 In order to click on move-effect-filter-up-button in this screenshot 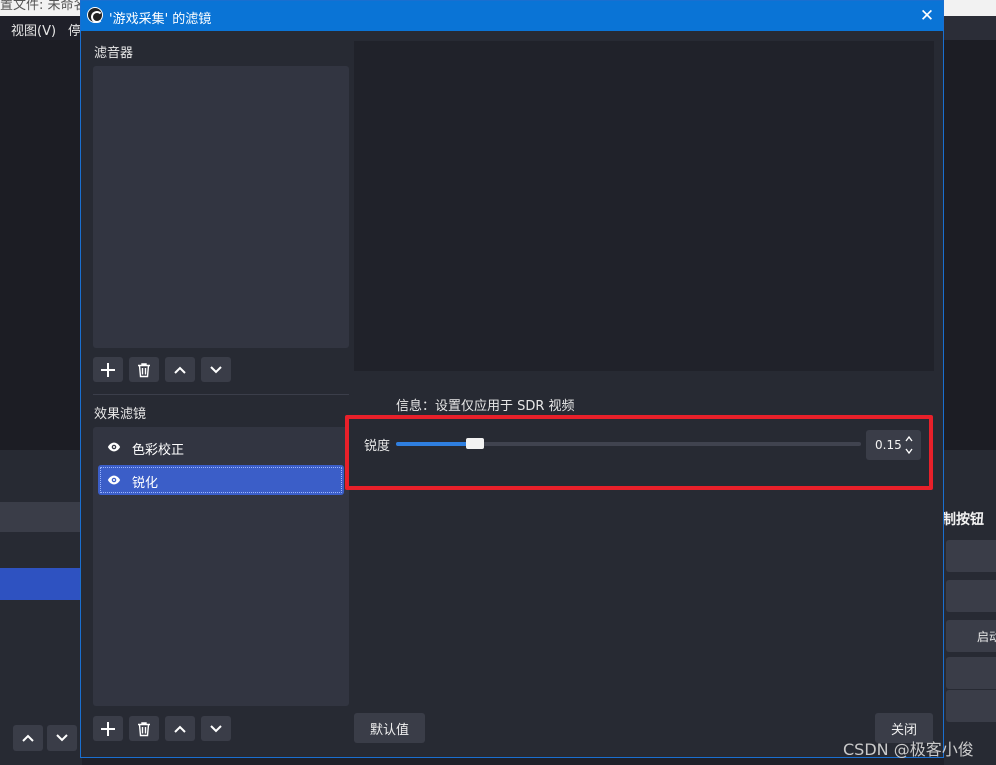, I will do `click(180, 728)`.